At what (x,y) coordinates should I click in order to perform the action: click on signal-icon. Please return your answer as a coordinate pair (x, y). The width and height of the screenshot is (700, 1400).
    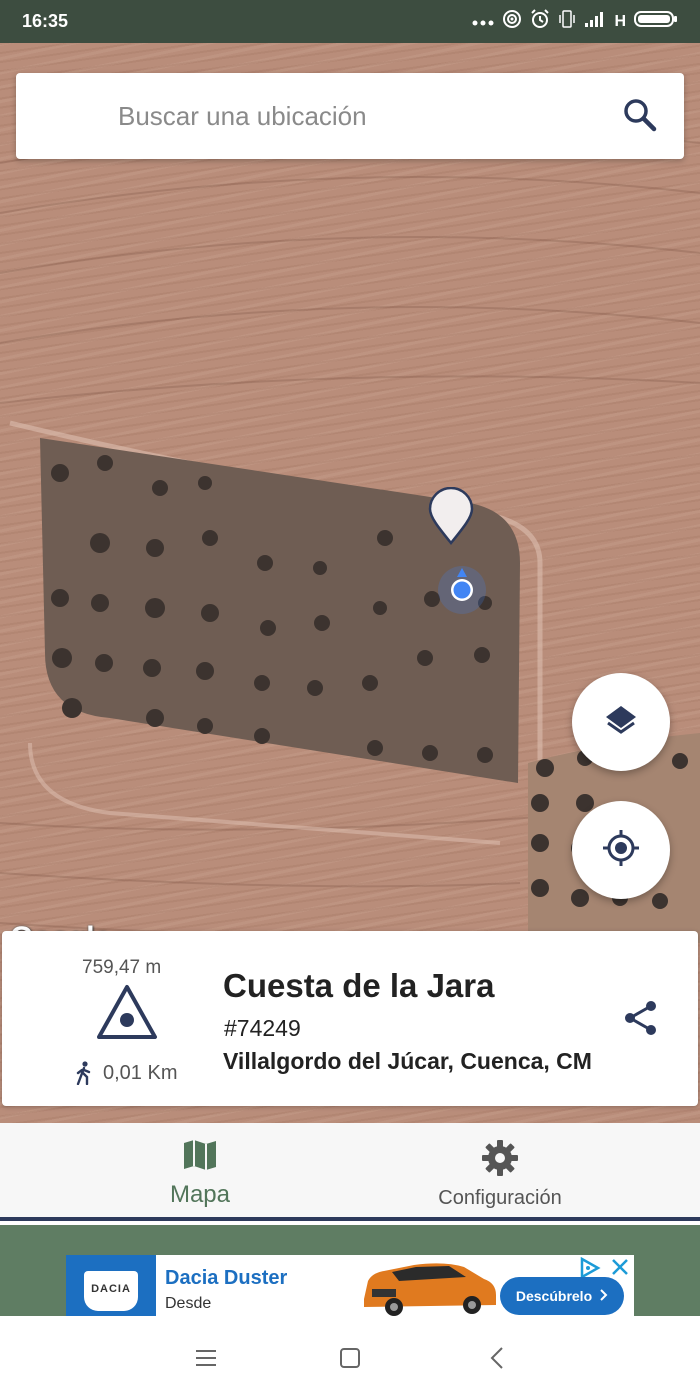
    Looking at the image, I should click on (595, 21).